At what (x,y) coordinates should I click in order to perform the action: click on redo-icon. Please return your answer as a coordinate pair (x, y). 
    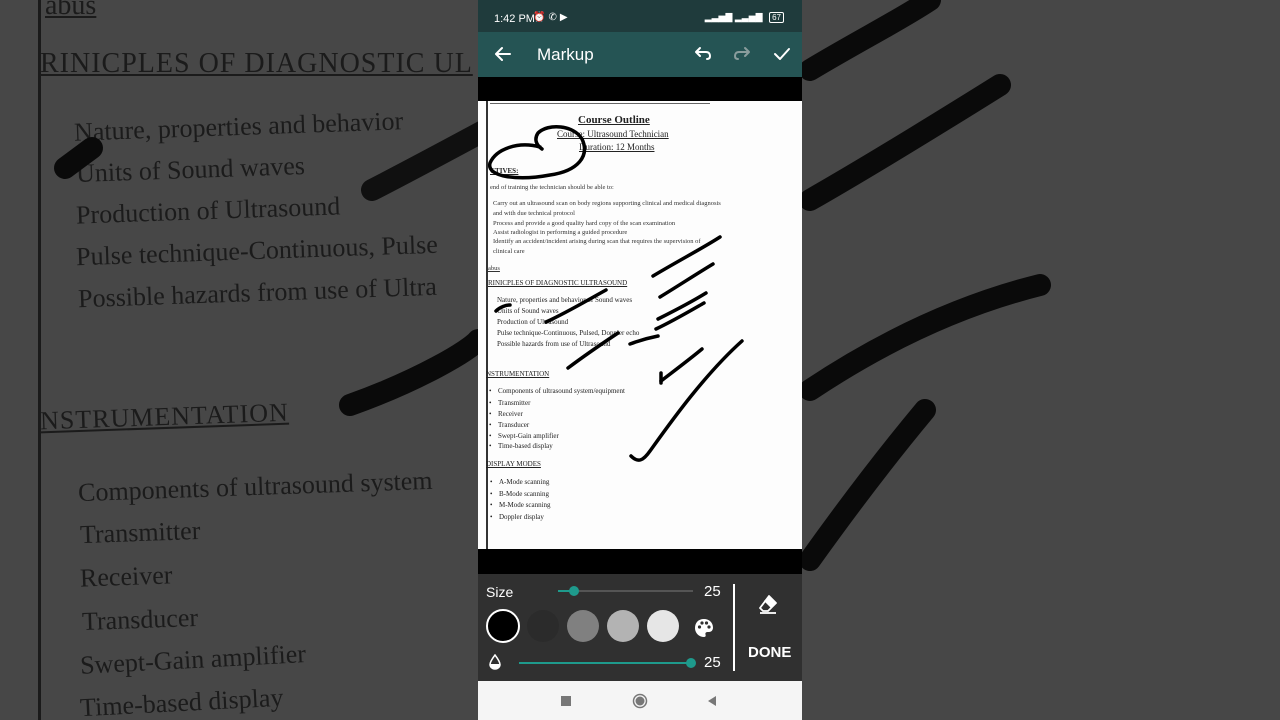
    Looking at the image, I should click on (741, 53).